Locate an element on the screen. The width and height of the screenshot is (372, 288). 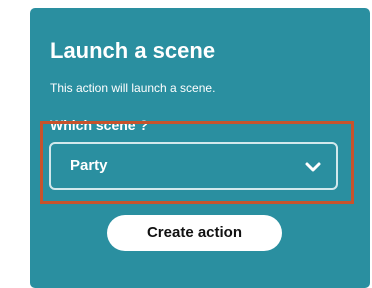
scene-select-value: Party is located at coordinates (89, 165).